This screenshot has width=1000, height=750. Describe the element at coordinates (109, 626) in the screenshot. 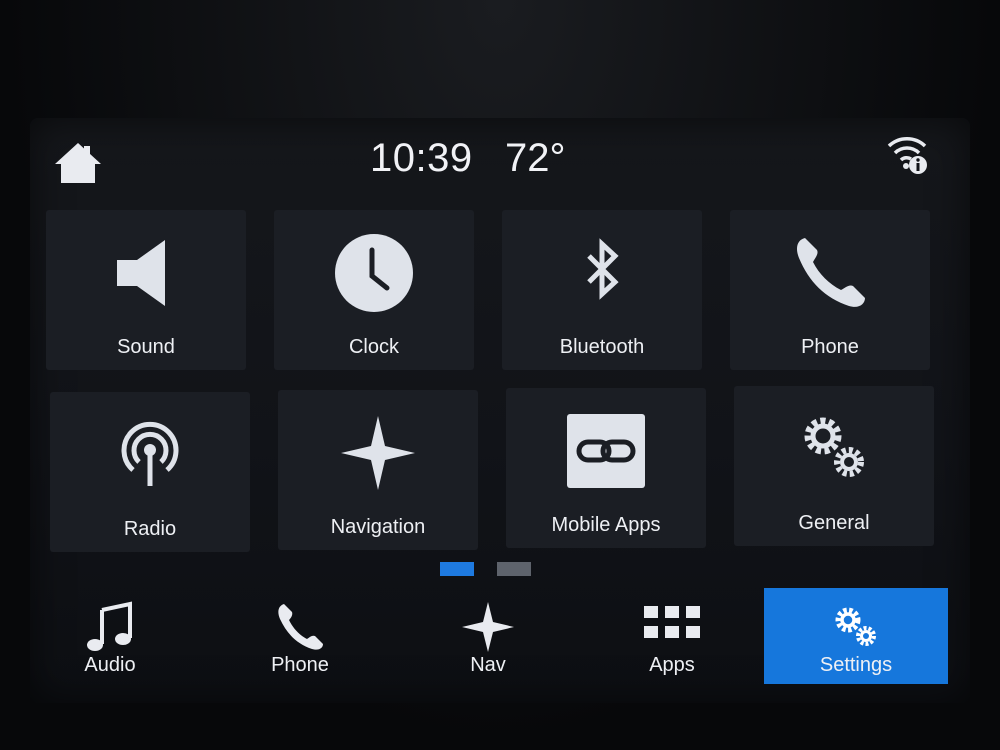

I see `music-note-icon` at that location.